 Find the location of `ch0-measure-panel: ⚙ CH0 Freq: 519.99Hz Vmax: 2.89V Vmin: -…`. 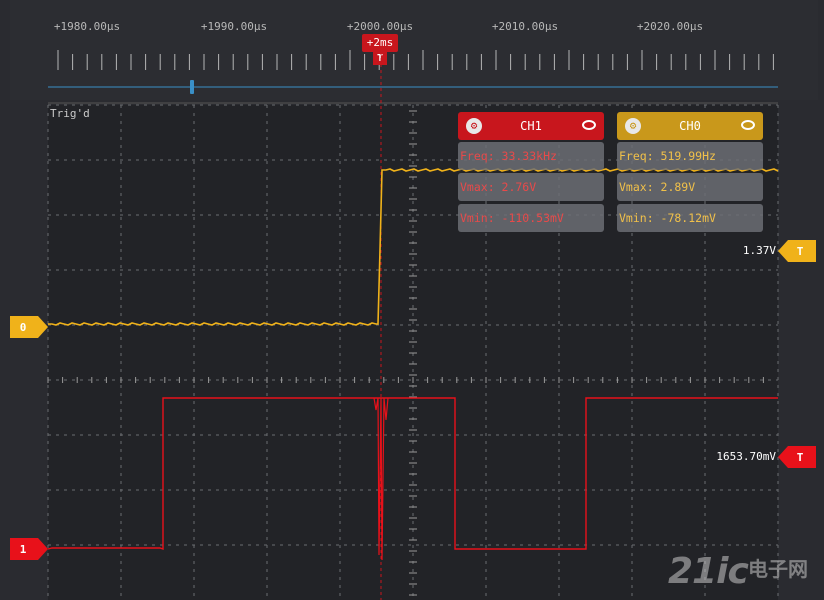

ch0-measure-panel: ⚙ CH0 Freq: 519.99Hz Vmax: 2.89V Vmin: -… is located at coordinates (690, 172).